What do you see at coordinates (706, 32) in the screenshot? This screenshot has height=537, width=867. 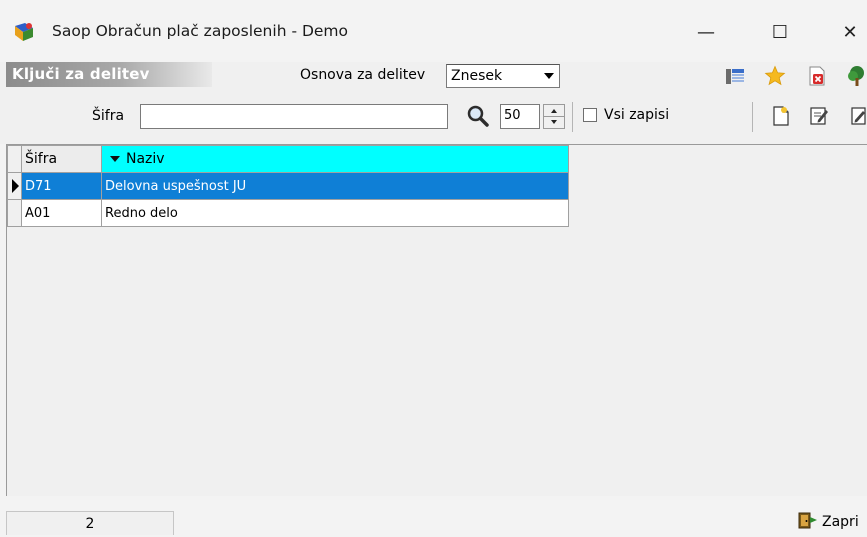 I see `minimize-button: —` at bounding box center [706, 32].